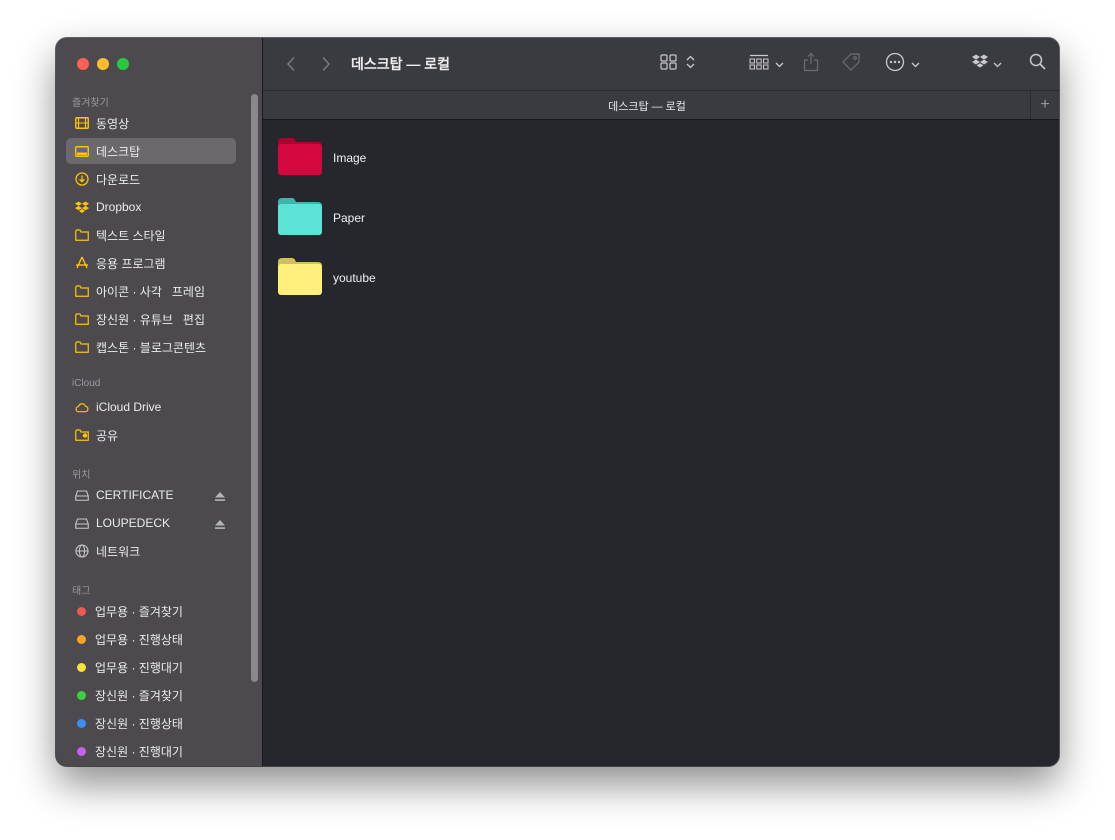 The image size is (1115, 840). What do you see at coordinates (139, 611) in the screenshot?
I see `sidebar-item-label: 업무용 · 즐겨찾기` at bounding box center [139, 611].